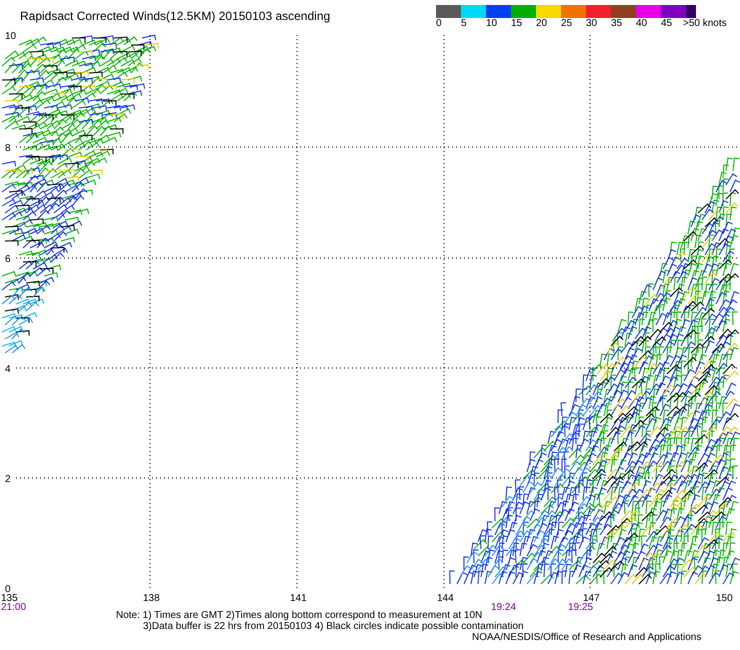  I want to click on longitude-label: 141, so click(298, 598).